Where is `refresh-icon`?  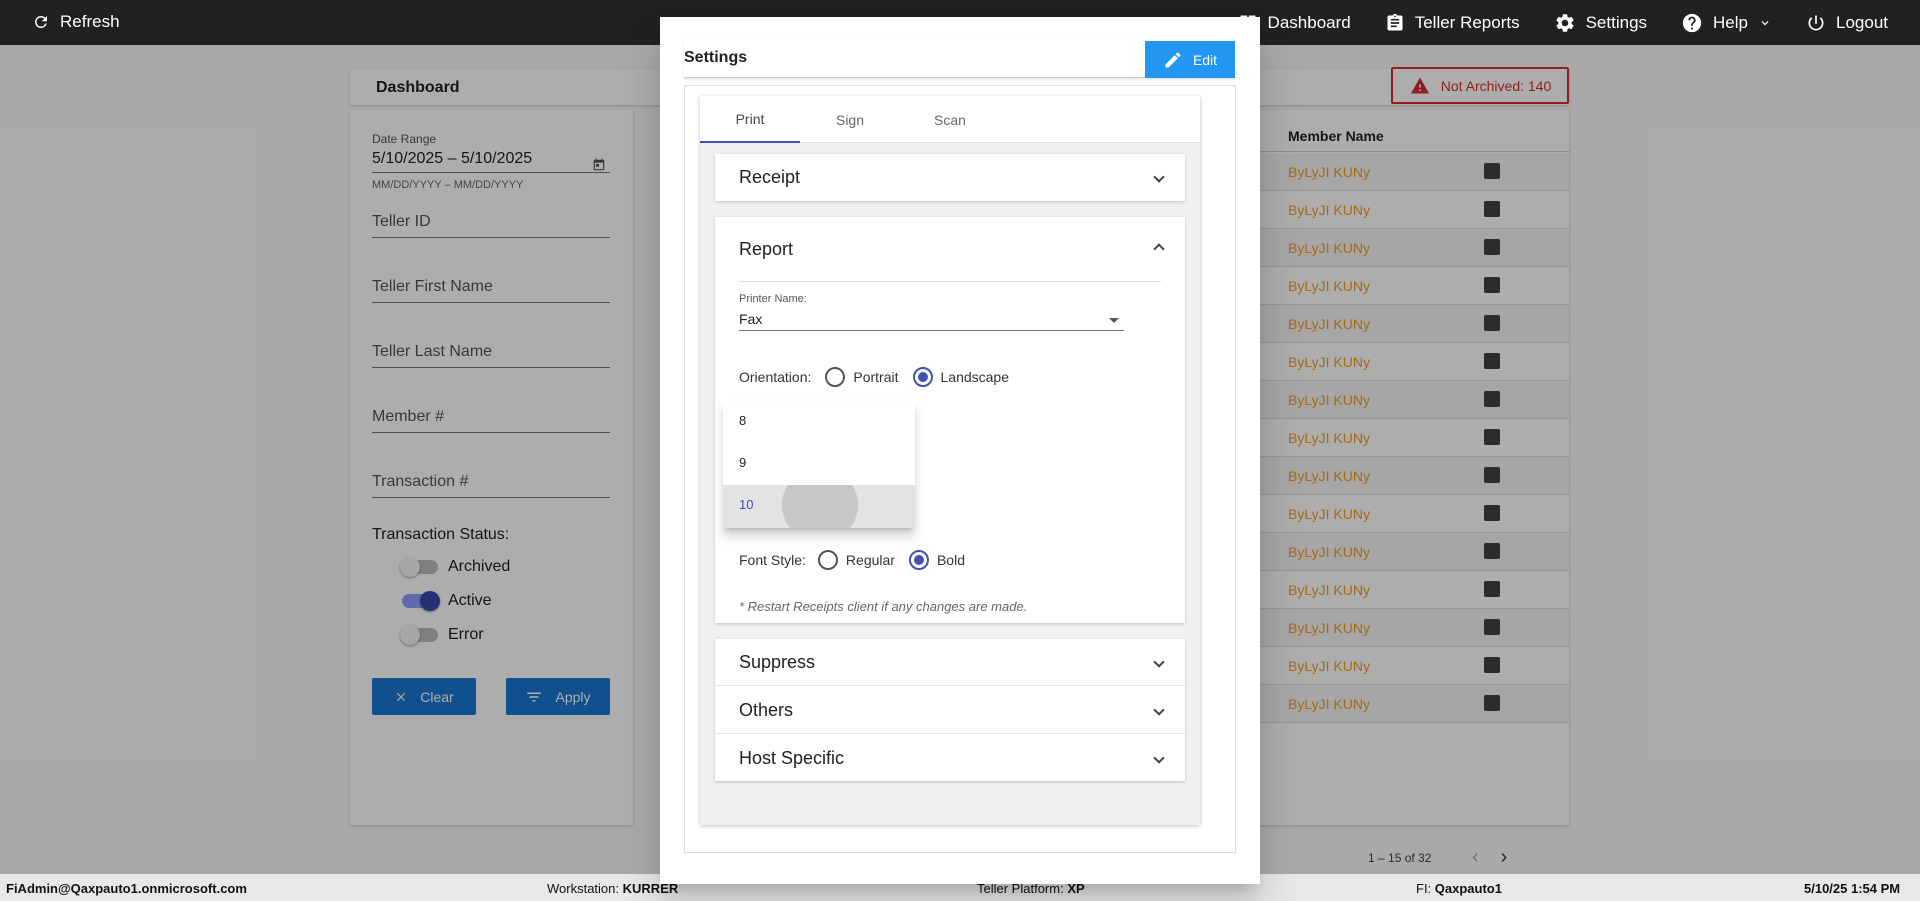
refresh-icon is located at coordinates (40, 21).